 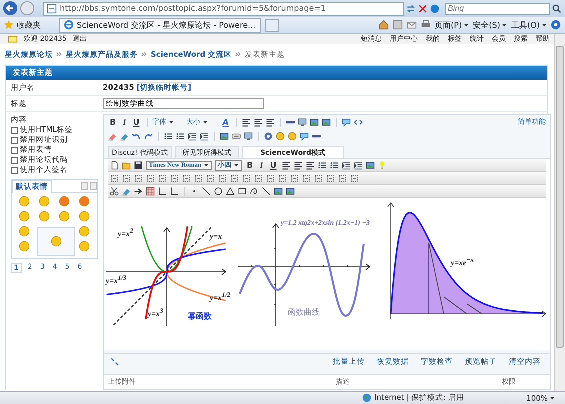 I want to click on menu-button: 页面(P), so click(x=452, y=25).